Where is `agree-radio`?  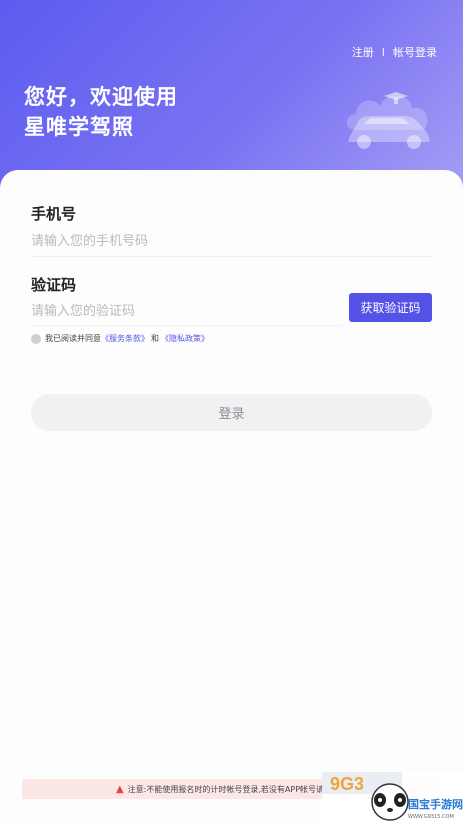
agree-radio is located at coordinates (36, 338).